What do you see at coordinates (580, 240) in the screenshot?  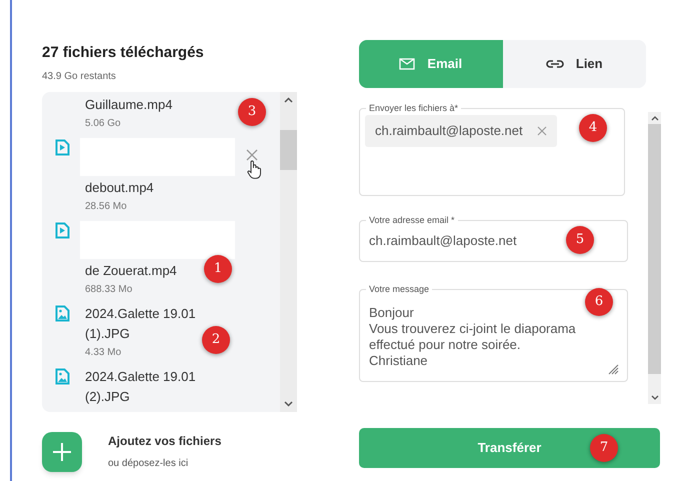 I see `annotation-marker: 5` at bounding box center [580, 240].